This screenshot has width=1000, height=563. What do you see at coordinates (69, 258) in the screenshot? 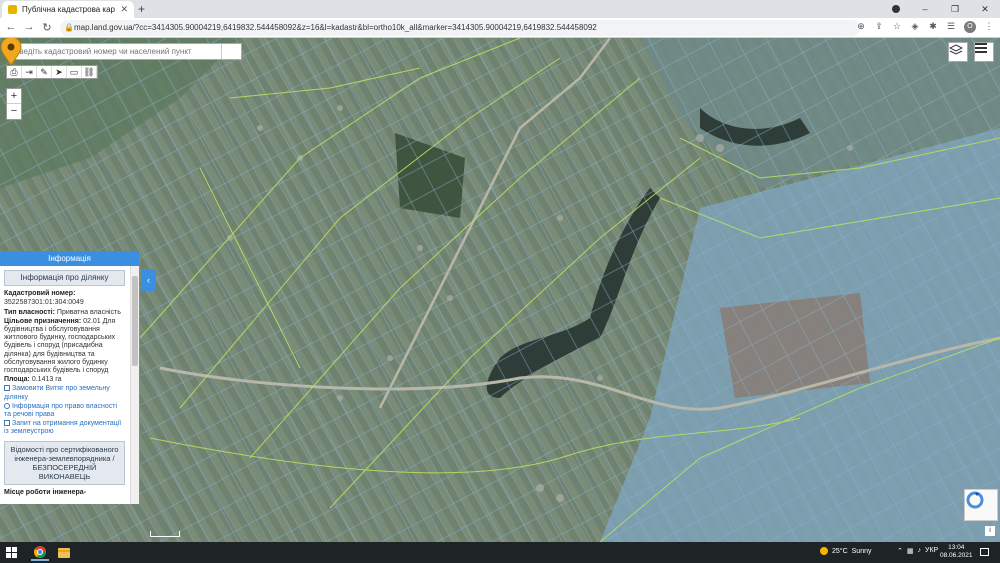
I see `panel-header: Інформація` at bounding box center [69, 258].